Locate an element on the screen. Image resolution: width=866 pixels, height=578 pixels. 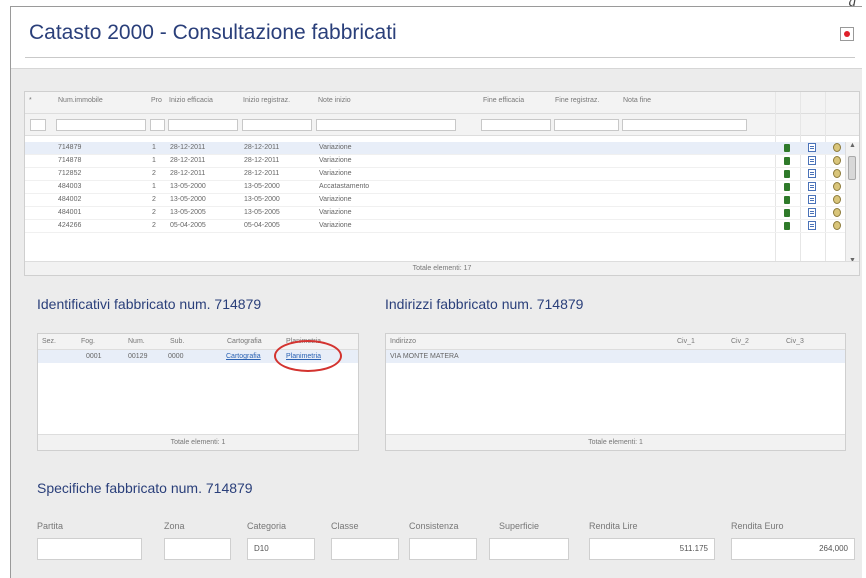
cartografia-link: Cartografia is located at coordinates (243, 356).